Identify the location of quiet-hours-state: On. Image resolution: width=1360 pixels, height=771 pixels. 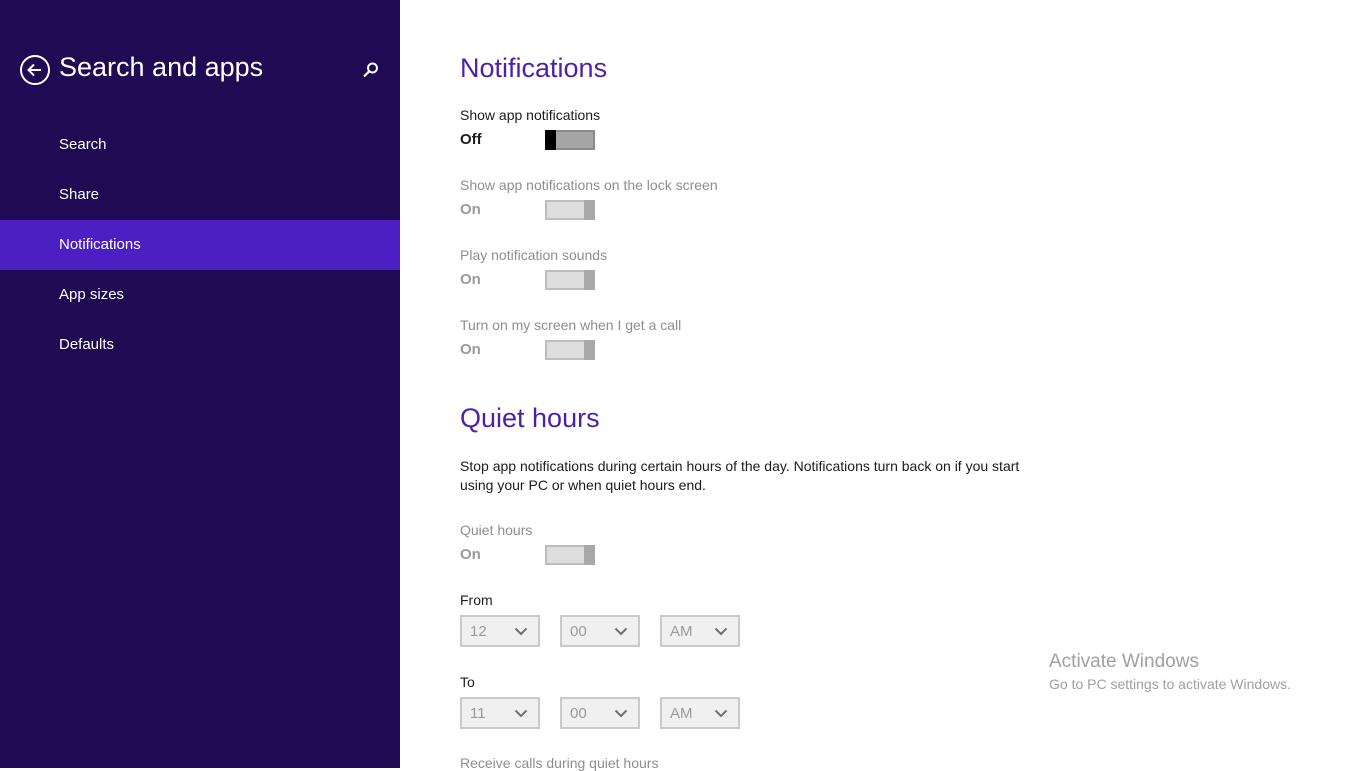
(470, 554).